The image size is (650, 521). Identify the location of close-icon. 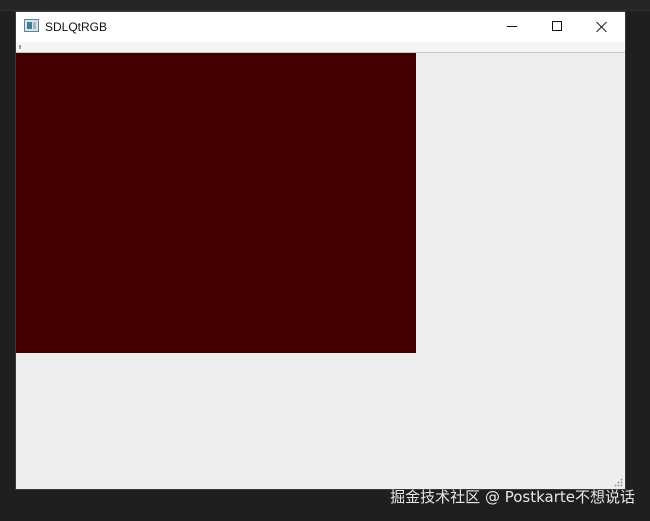
(602, 27).